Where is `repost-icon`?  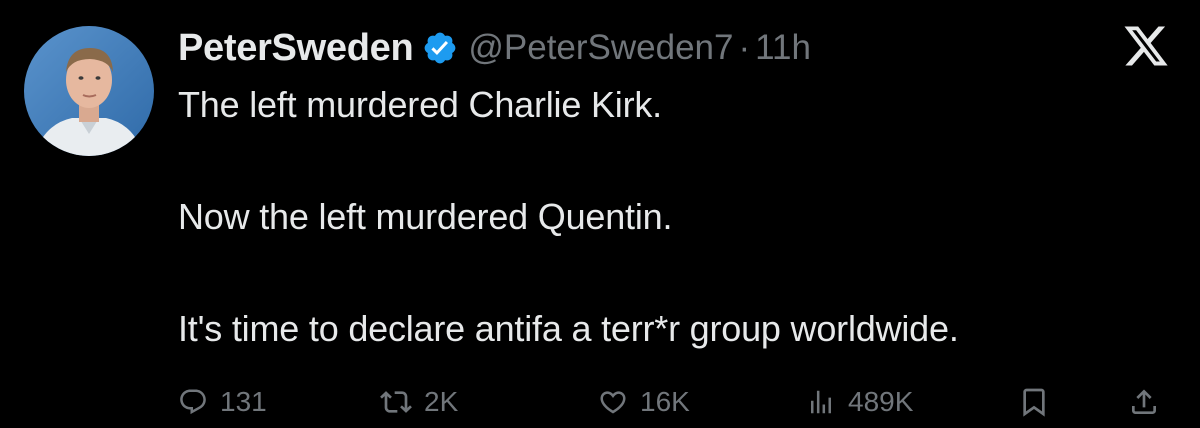
repost-icon is located at coordinates (396, 402).